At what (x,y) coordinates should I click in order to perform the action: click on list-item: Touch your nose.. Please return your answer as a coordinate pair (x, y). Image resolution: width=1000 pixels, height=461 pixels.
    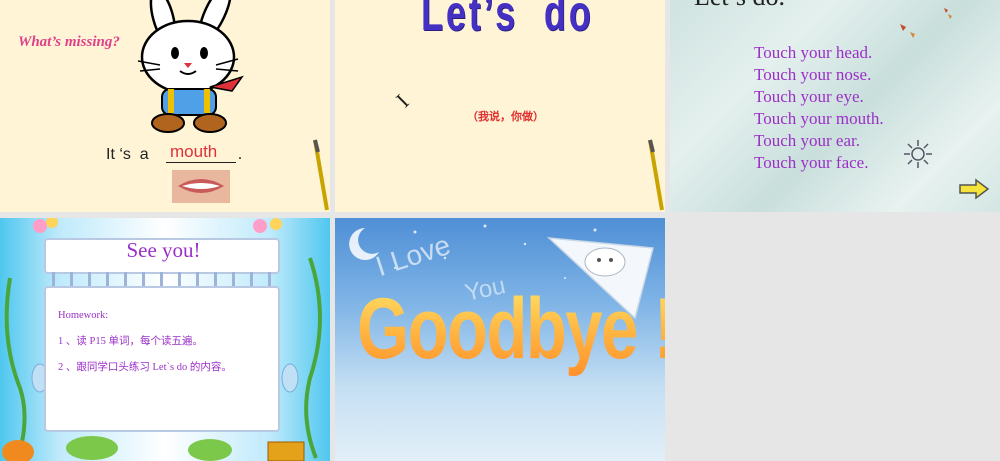
    Looking at the image, I should click on (813, 74).